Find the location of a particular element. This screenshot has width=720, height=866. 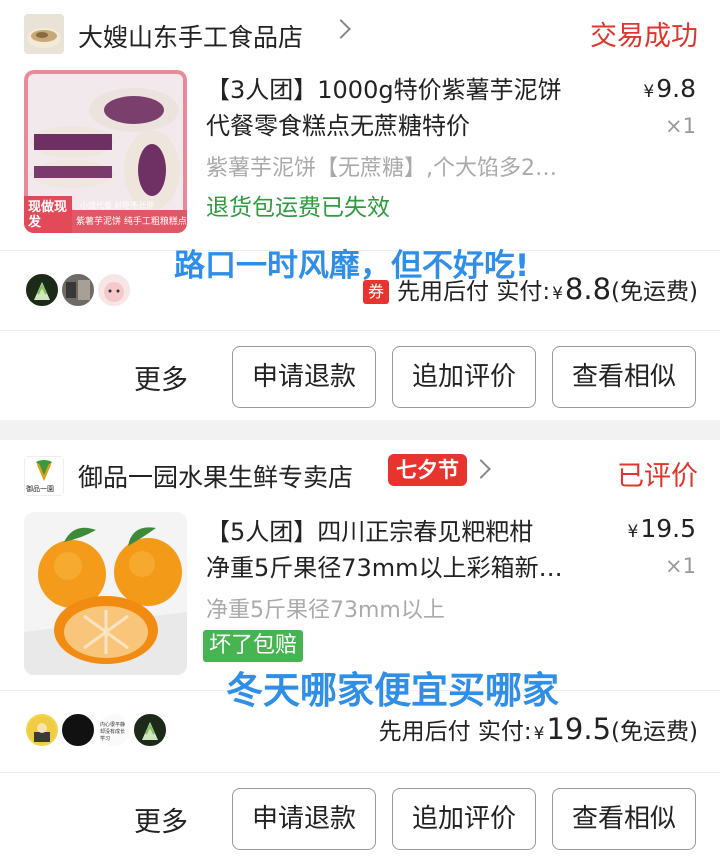

thumb-banner: 紫薯芋泥饼 纯手工粗粮糕点 is located at coordinates (131, 222).